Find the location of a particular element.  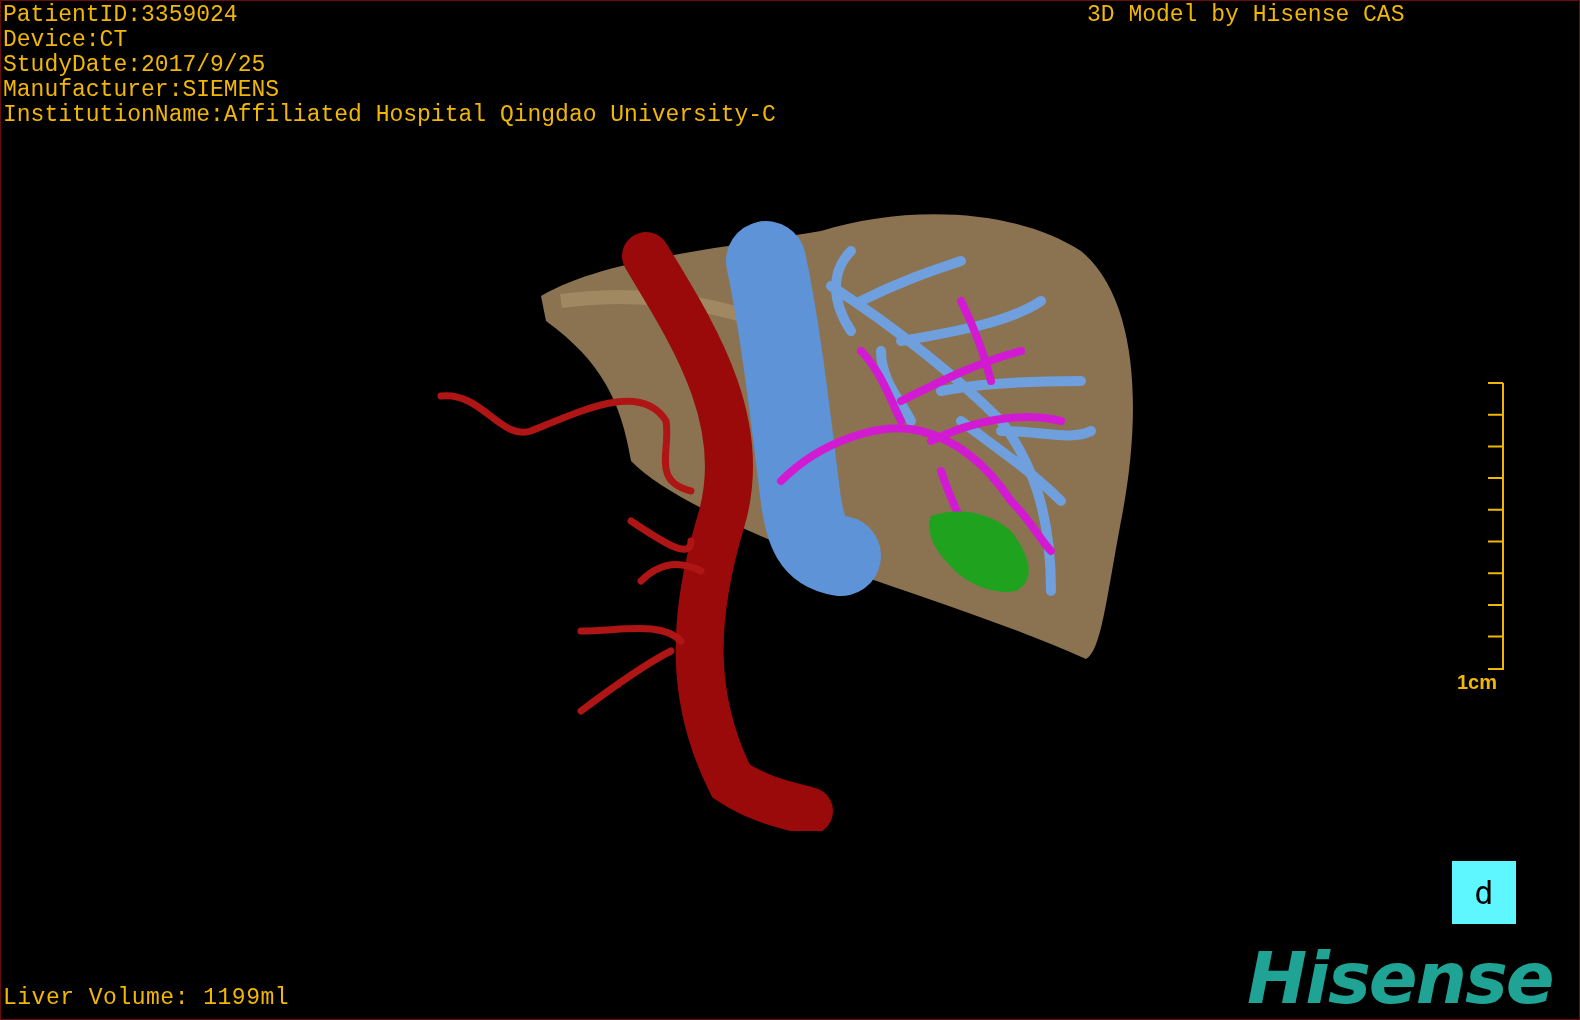

model-credit-text: 3D Model by Hisense CAS is located at coordinates (1246, 15).